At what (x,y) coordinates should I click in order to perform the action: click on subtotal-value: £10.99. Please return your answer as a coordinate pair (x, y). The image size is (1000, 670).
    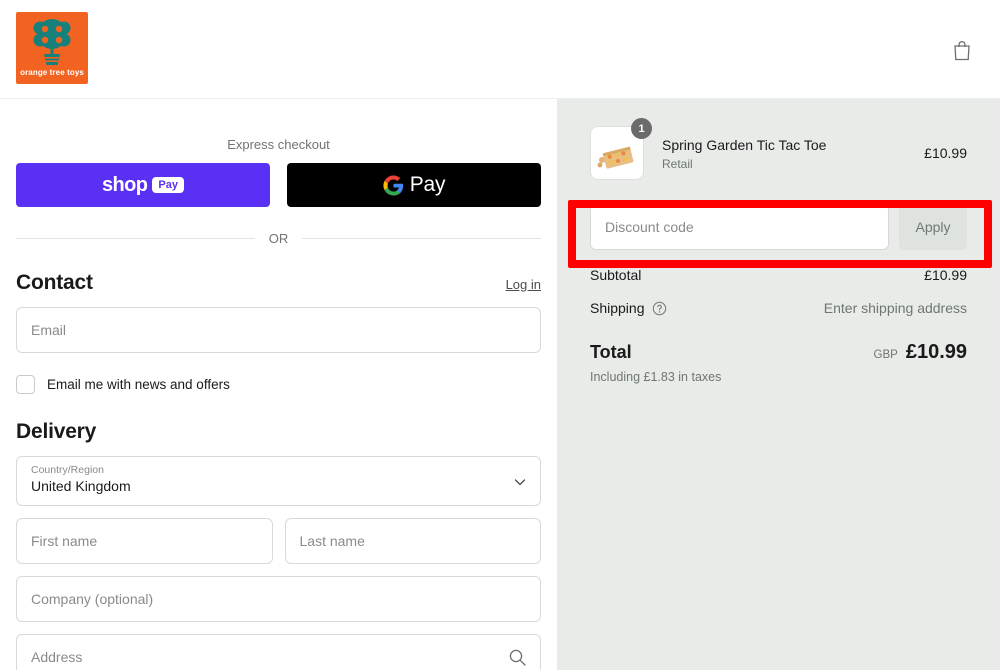
    Looking at the image, I should click on (945, 275).